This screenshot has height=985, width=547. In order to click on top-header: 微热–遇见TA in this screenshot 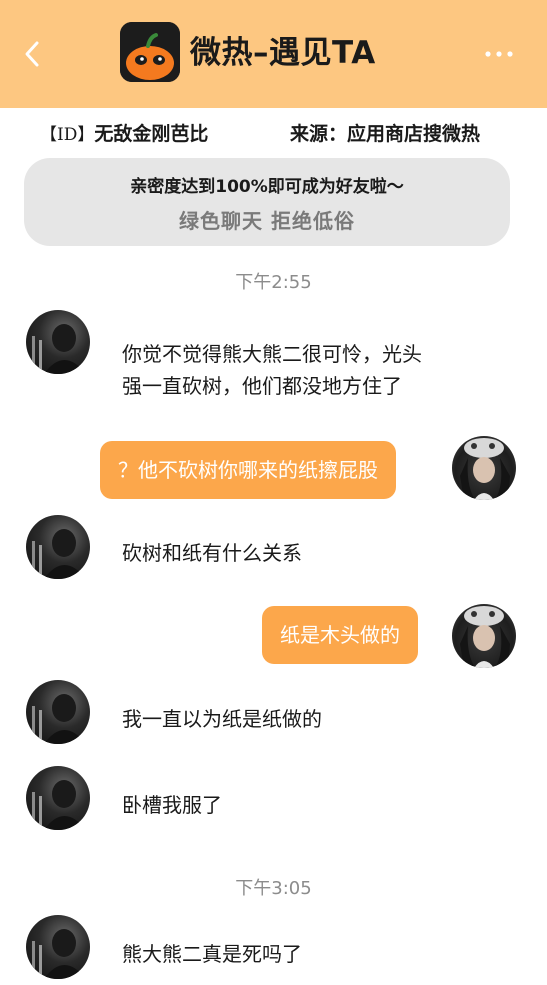, I will do `click(273, 54)`.